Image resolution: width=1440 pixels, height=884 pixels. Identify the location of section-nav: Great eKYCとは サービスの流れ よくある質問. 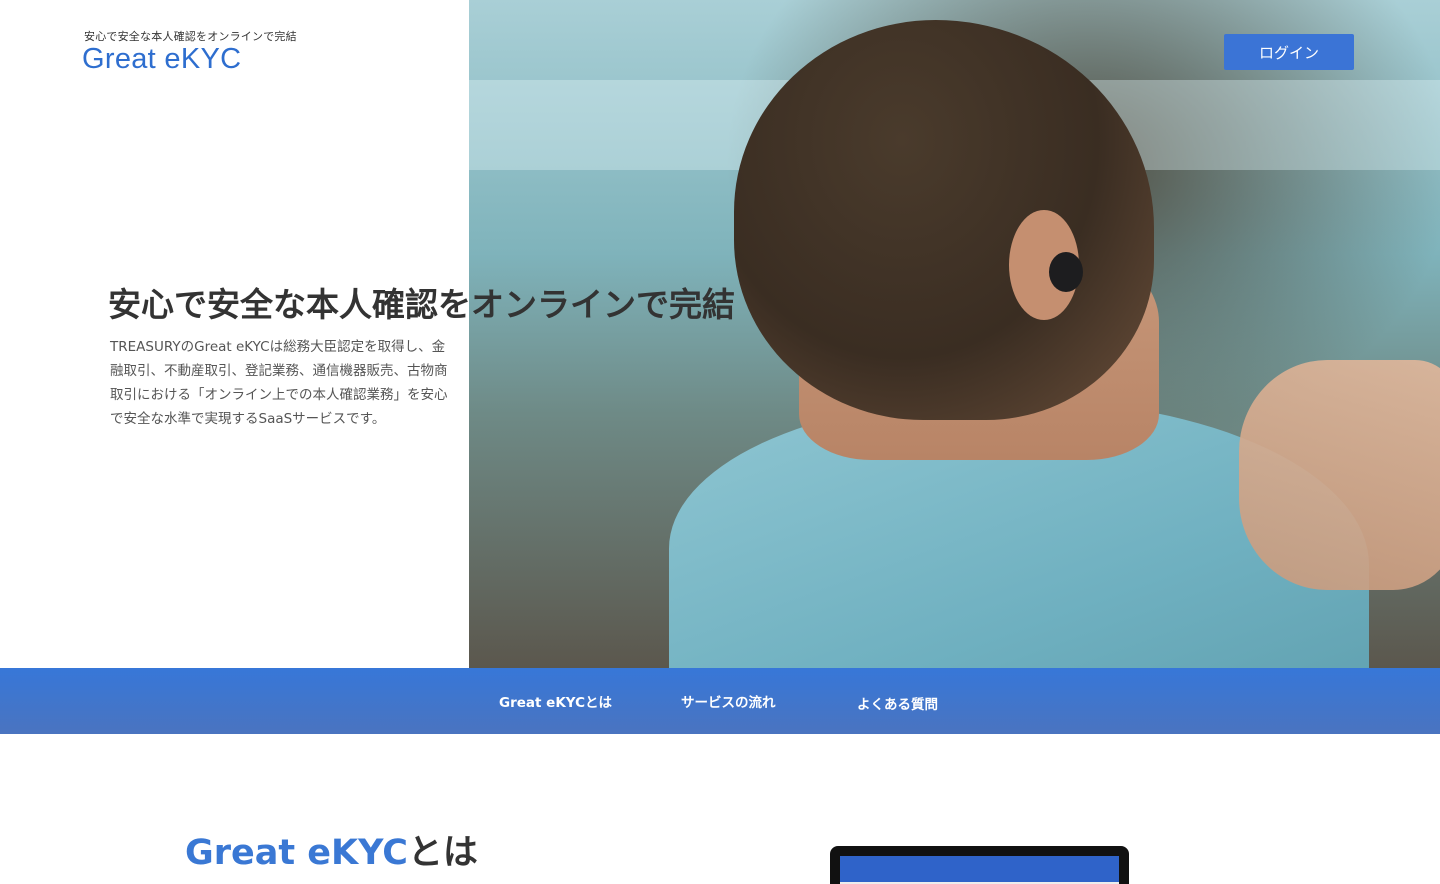
(720, 701).